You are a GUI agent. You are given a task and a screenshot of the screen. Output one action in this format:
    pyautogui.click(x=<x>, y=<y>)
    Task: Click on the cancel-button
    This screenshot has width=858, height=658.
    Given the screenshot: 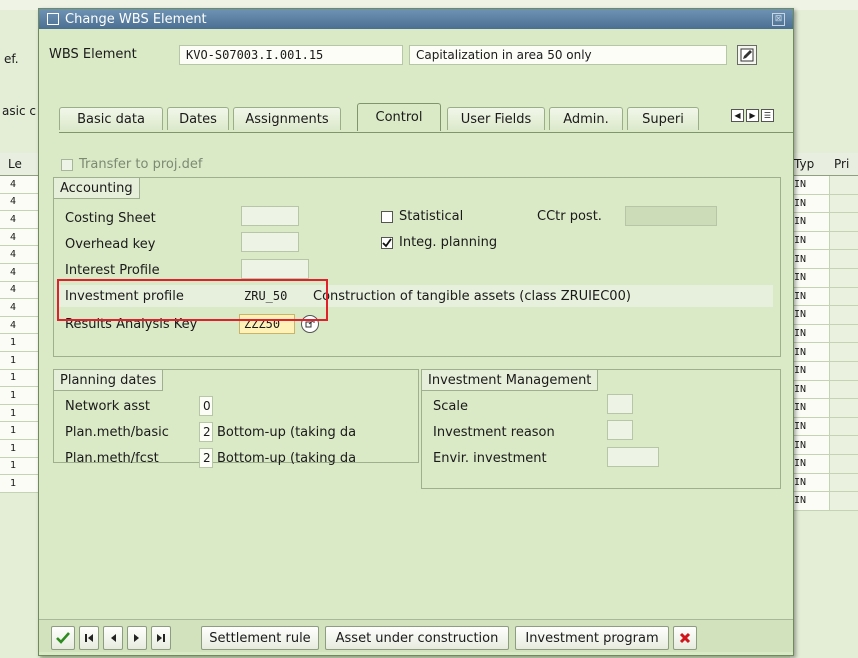 What is the action you would take?
    pyautogui.click(x=685, y=638)
    